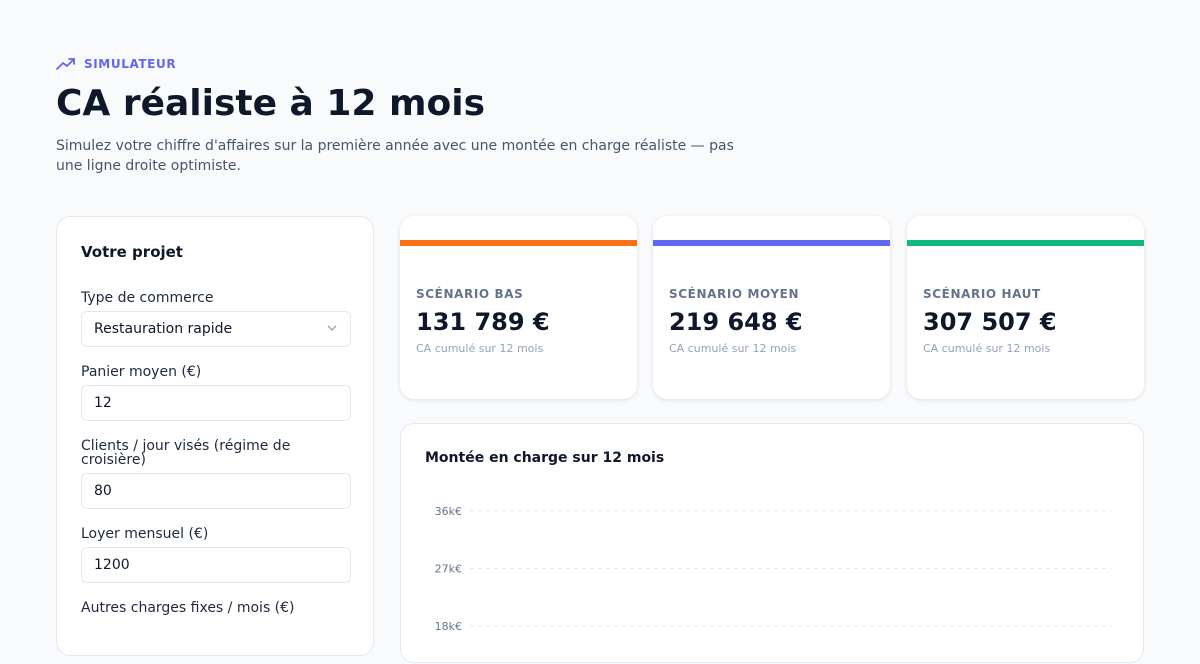  I want to click on panier-input, so click(216, 403).